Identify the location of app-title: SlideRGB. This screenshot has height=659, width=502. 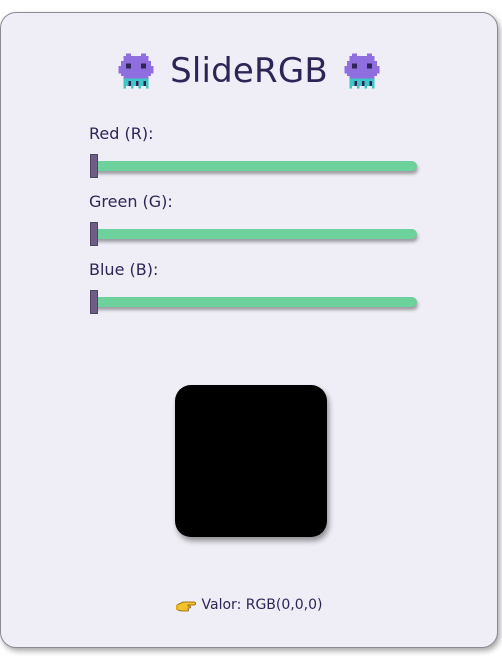
(249, 71).